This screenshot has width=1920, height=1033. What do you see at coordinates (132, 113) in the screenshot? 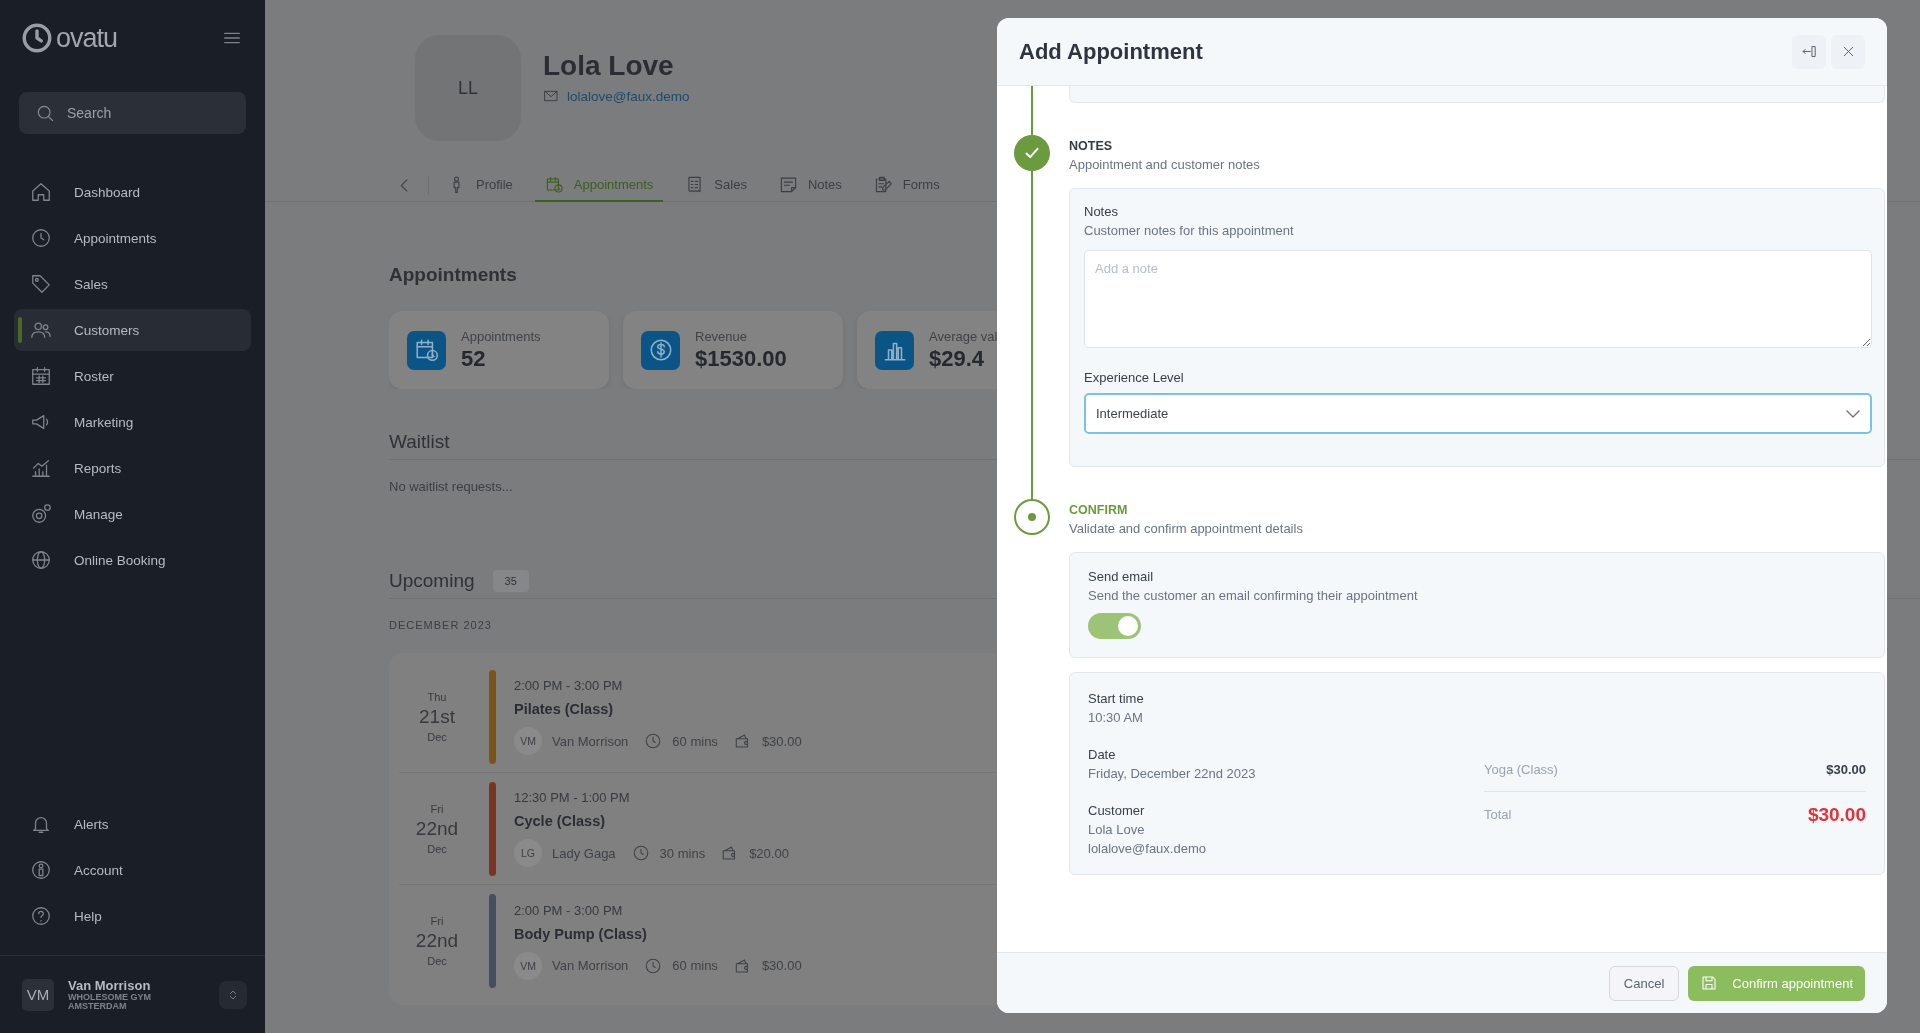
I see `search-field: Search` at bounding box center [132, 113].